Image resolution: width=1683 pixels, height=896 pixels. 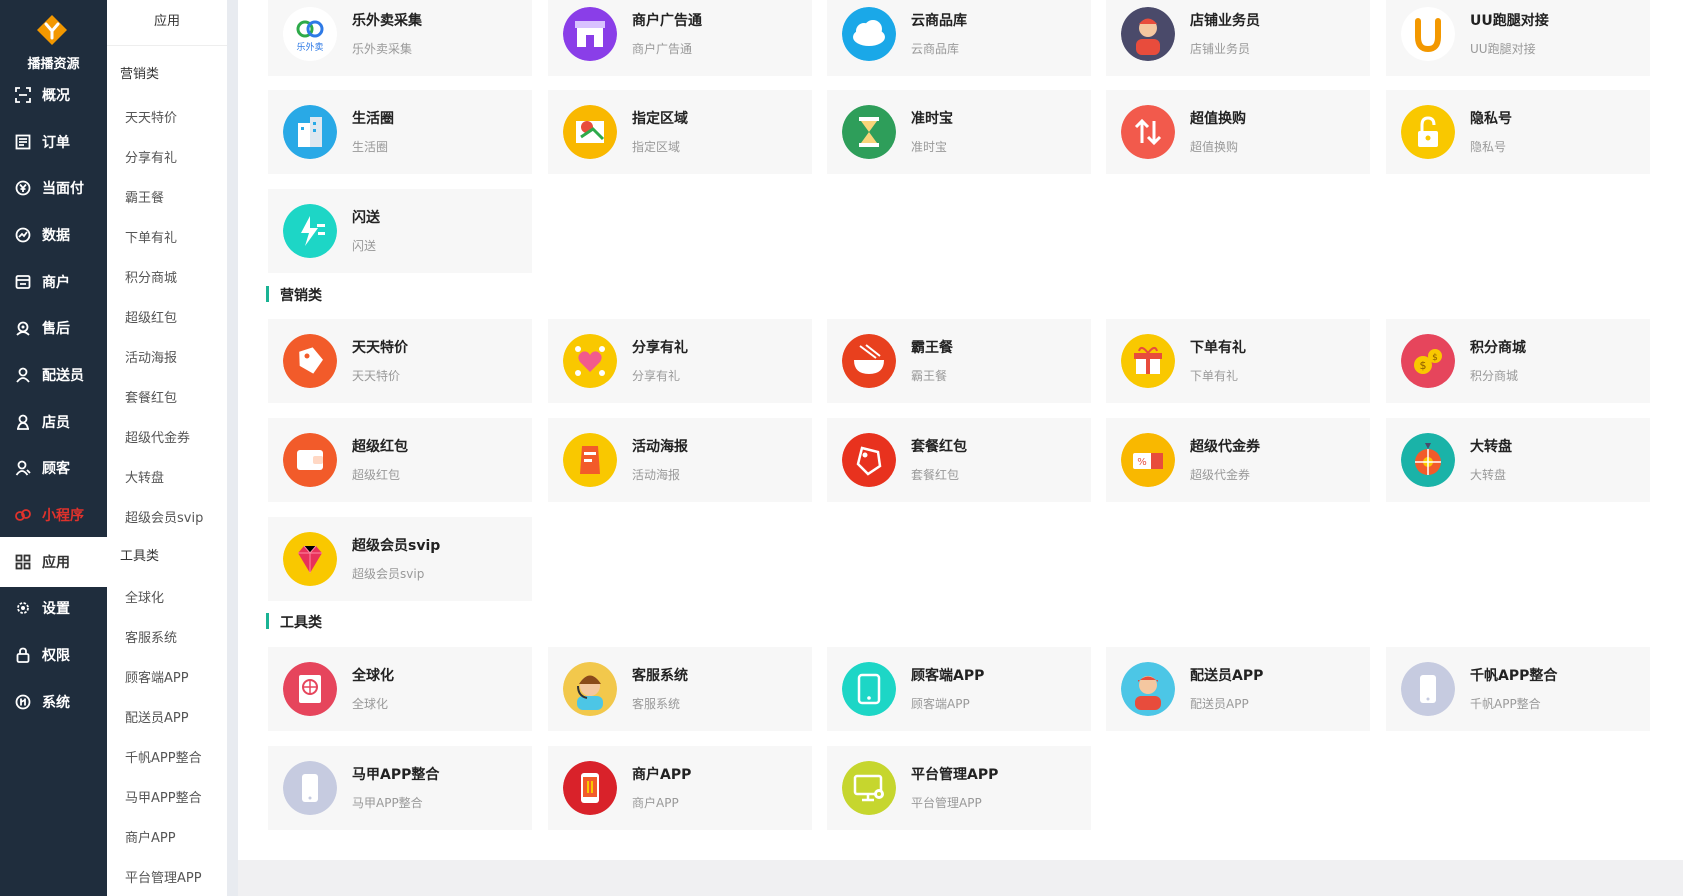 What do you see at coordinates (400, 788) in the screenshot?
I see `app-card: 马甲APP整合 马甲APP整合` at bounding box center [400, 788].